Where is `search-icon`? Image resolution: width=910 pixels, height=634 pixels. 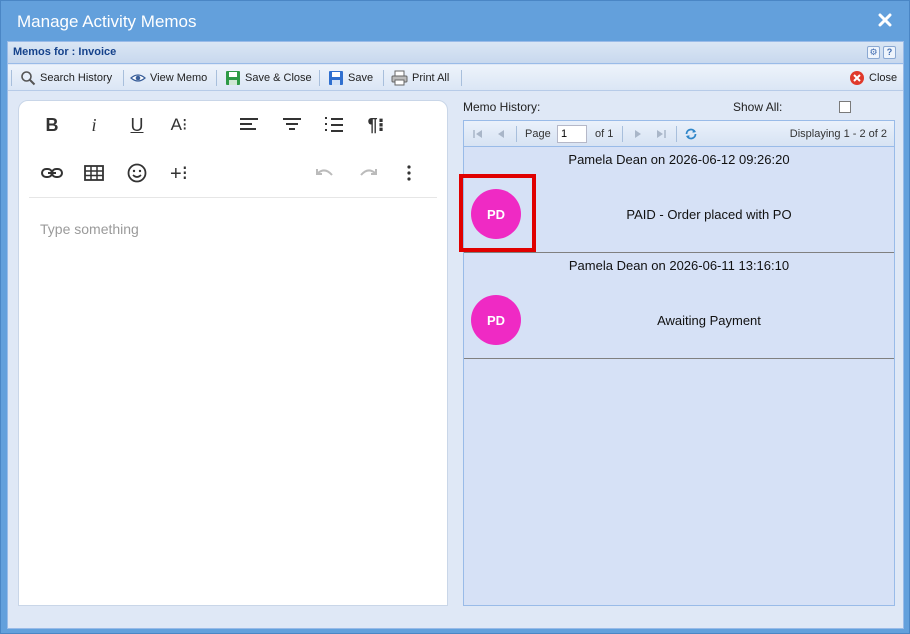
search-icon is located at coordinates (28, 78).